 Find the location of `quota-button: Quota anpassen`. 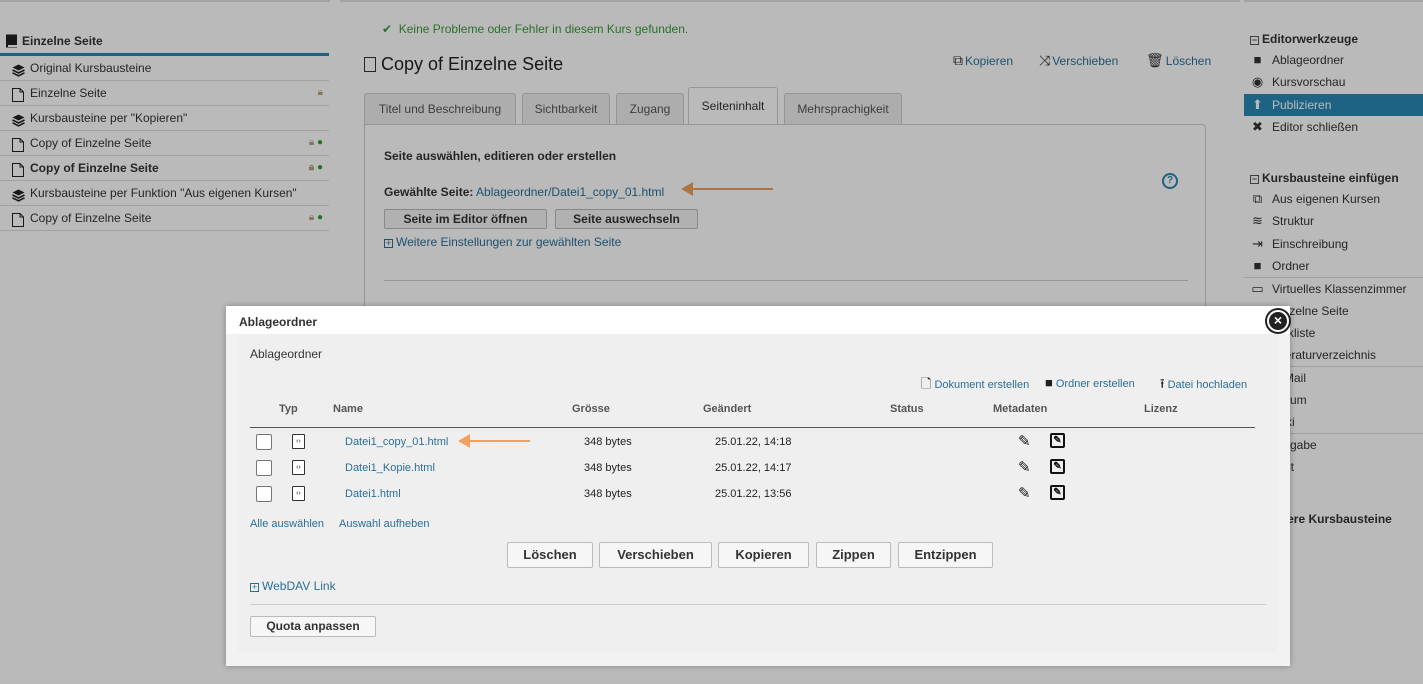

quota-button: Quota anpassen is located at coordinates (313, 626).